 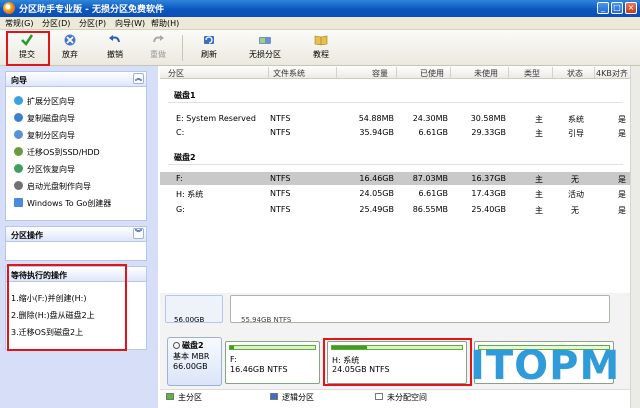 I want to click on disk-icon, so click(x=176, y=345).